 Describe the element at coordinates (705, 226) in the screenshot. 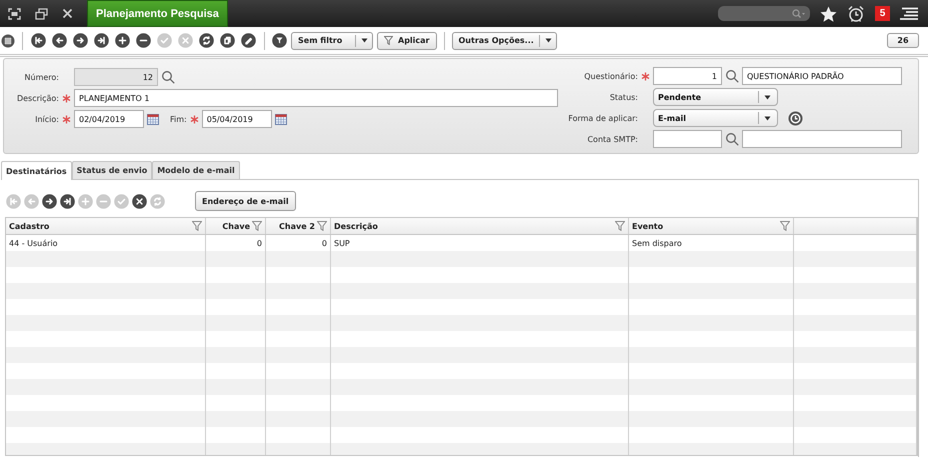

I see `column-header: Evento` at that location.